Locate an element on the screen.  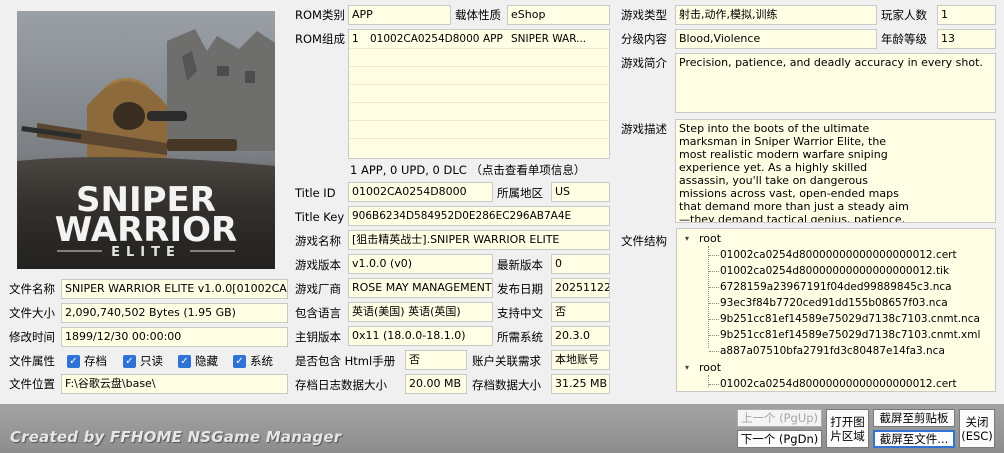
chinese-support-field: 否 is located at coordinates (580, 312).